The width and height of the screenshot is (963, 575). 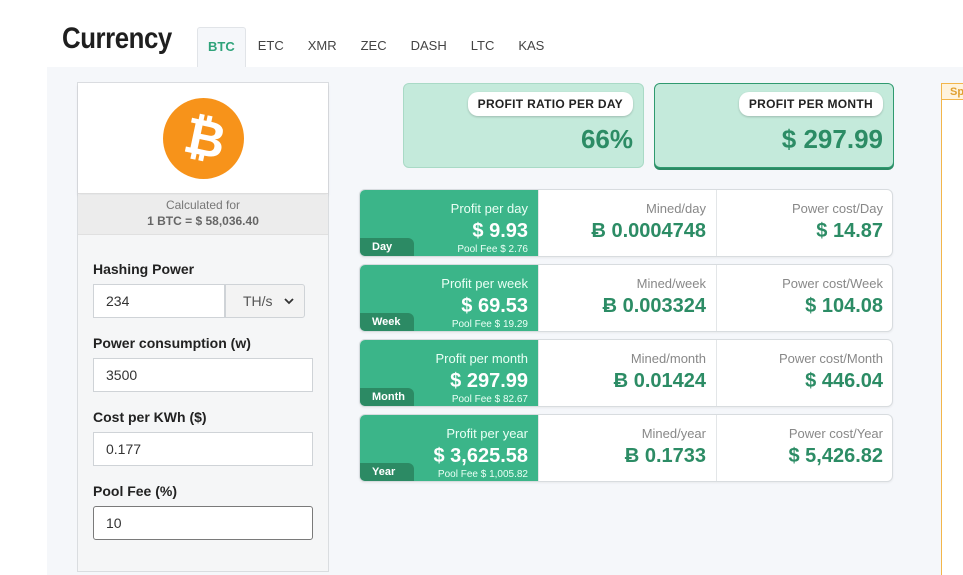 What do you see at coordinates (492, 249) in the screenshot?
I see `pool-fee-value: Pool Fee $ 2.76` at bounding box center [492, 249].